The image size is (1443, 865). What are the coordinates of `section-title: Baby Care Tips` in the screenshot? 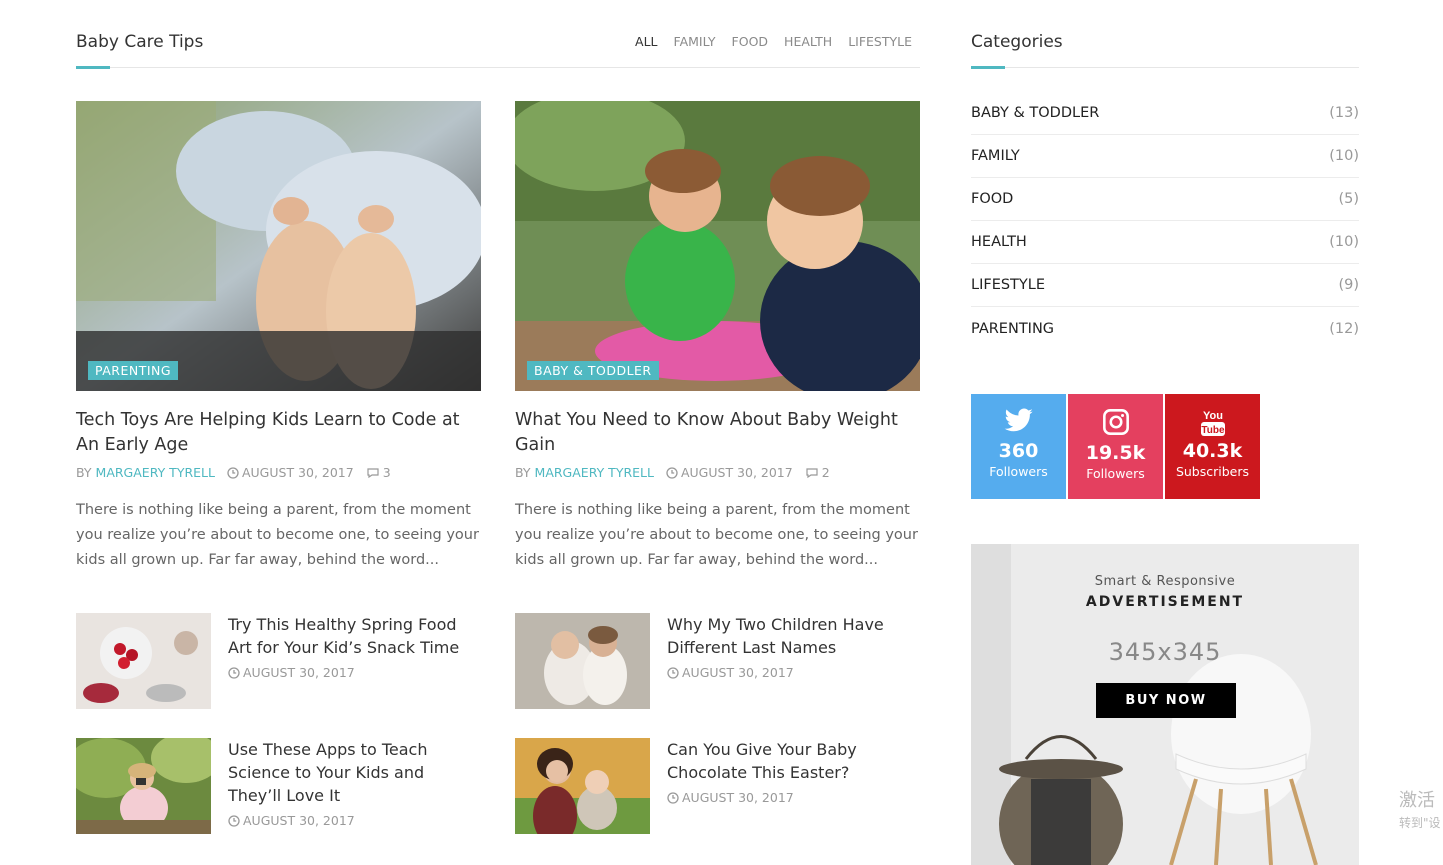 It's located at (140, 42).